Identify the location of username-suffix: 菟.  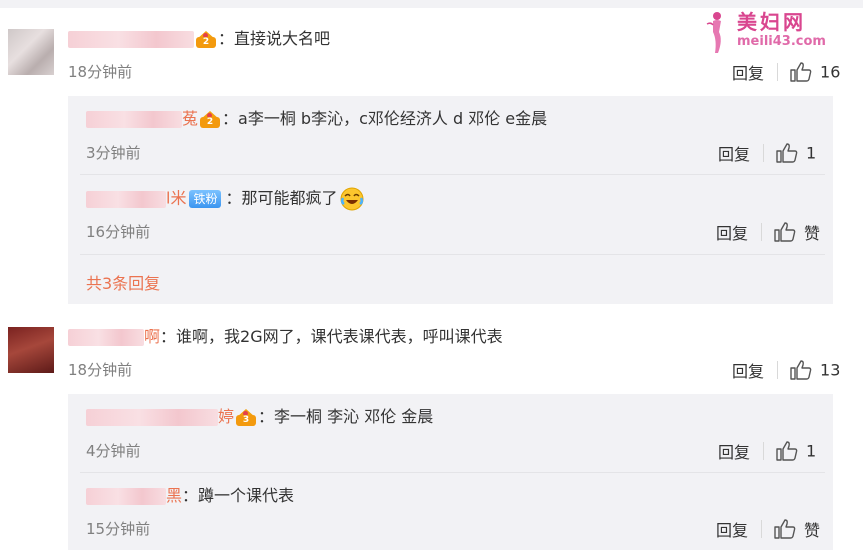
(190, 118).